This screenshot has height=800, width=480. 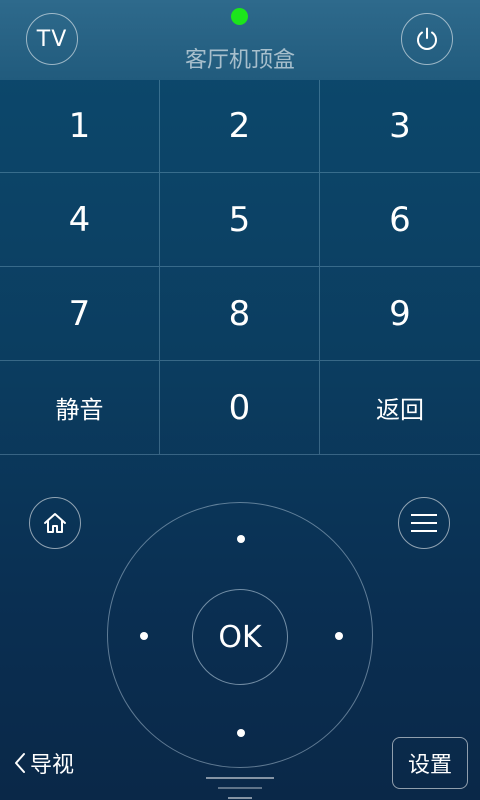 I want to click on dpad-down, so click(x=241, y=733).